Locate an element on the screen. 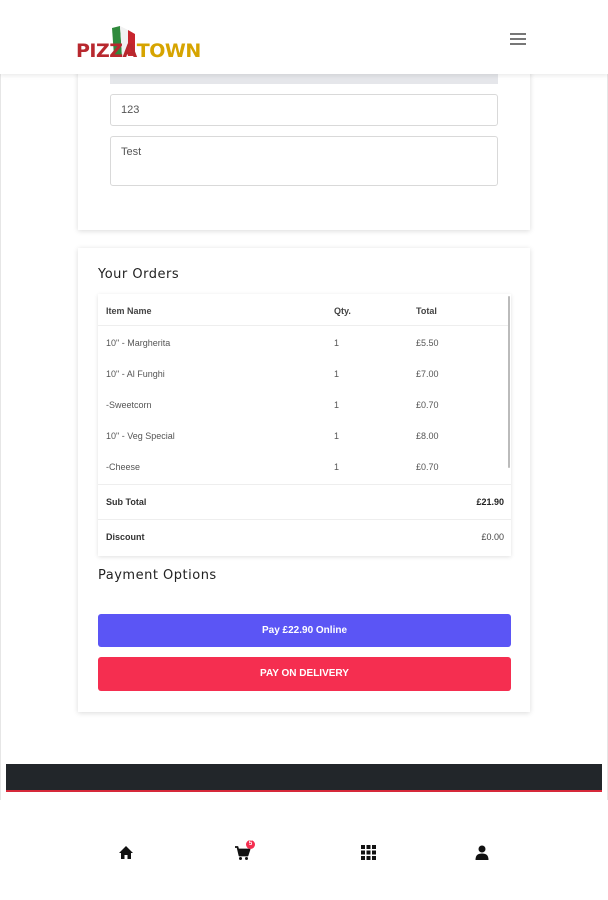 The height and width of the screenshot is (900, 608). discount-label: Discount is located at coordinates (125, 537).